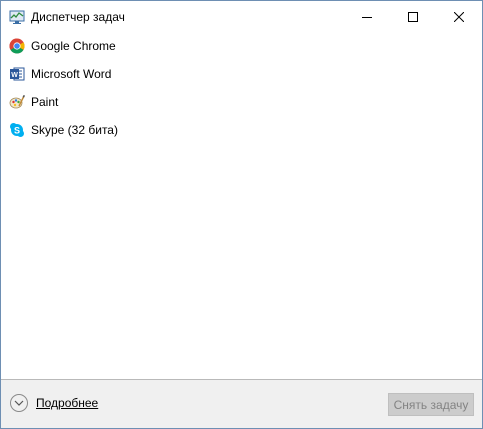 This screenshot has height=429, width=483. What do you see at coordinates (241, 403) in the screenshot?
I see `footer-bar: Подробнее Снять задачу` at bounding box center [241, 403].